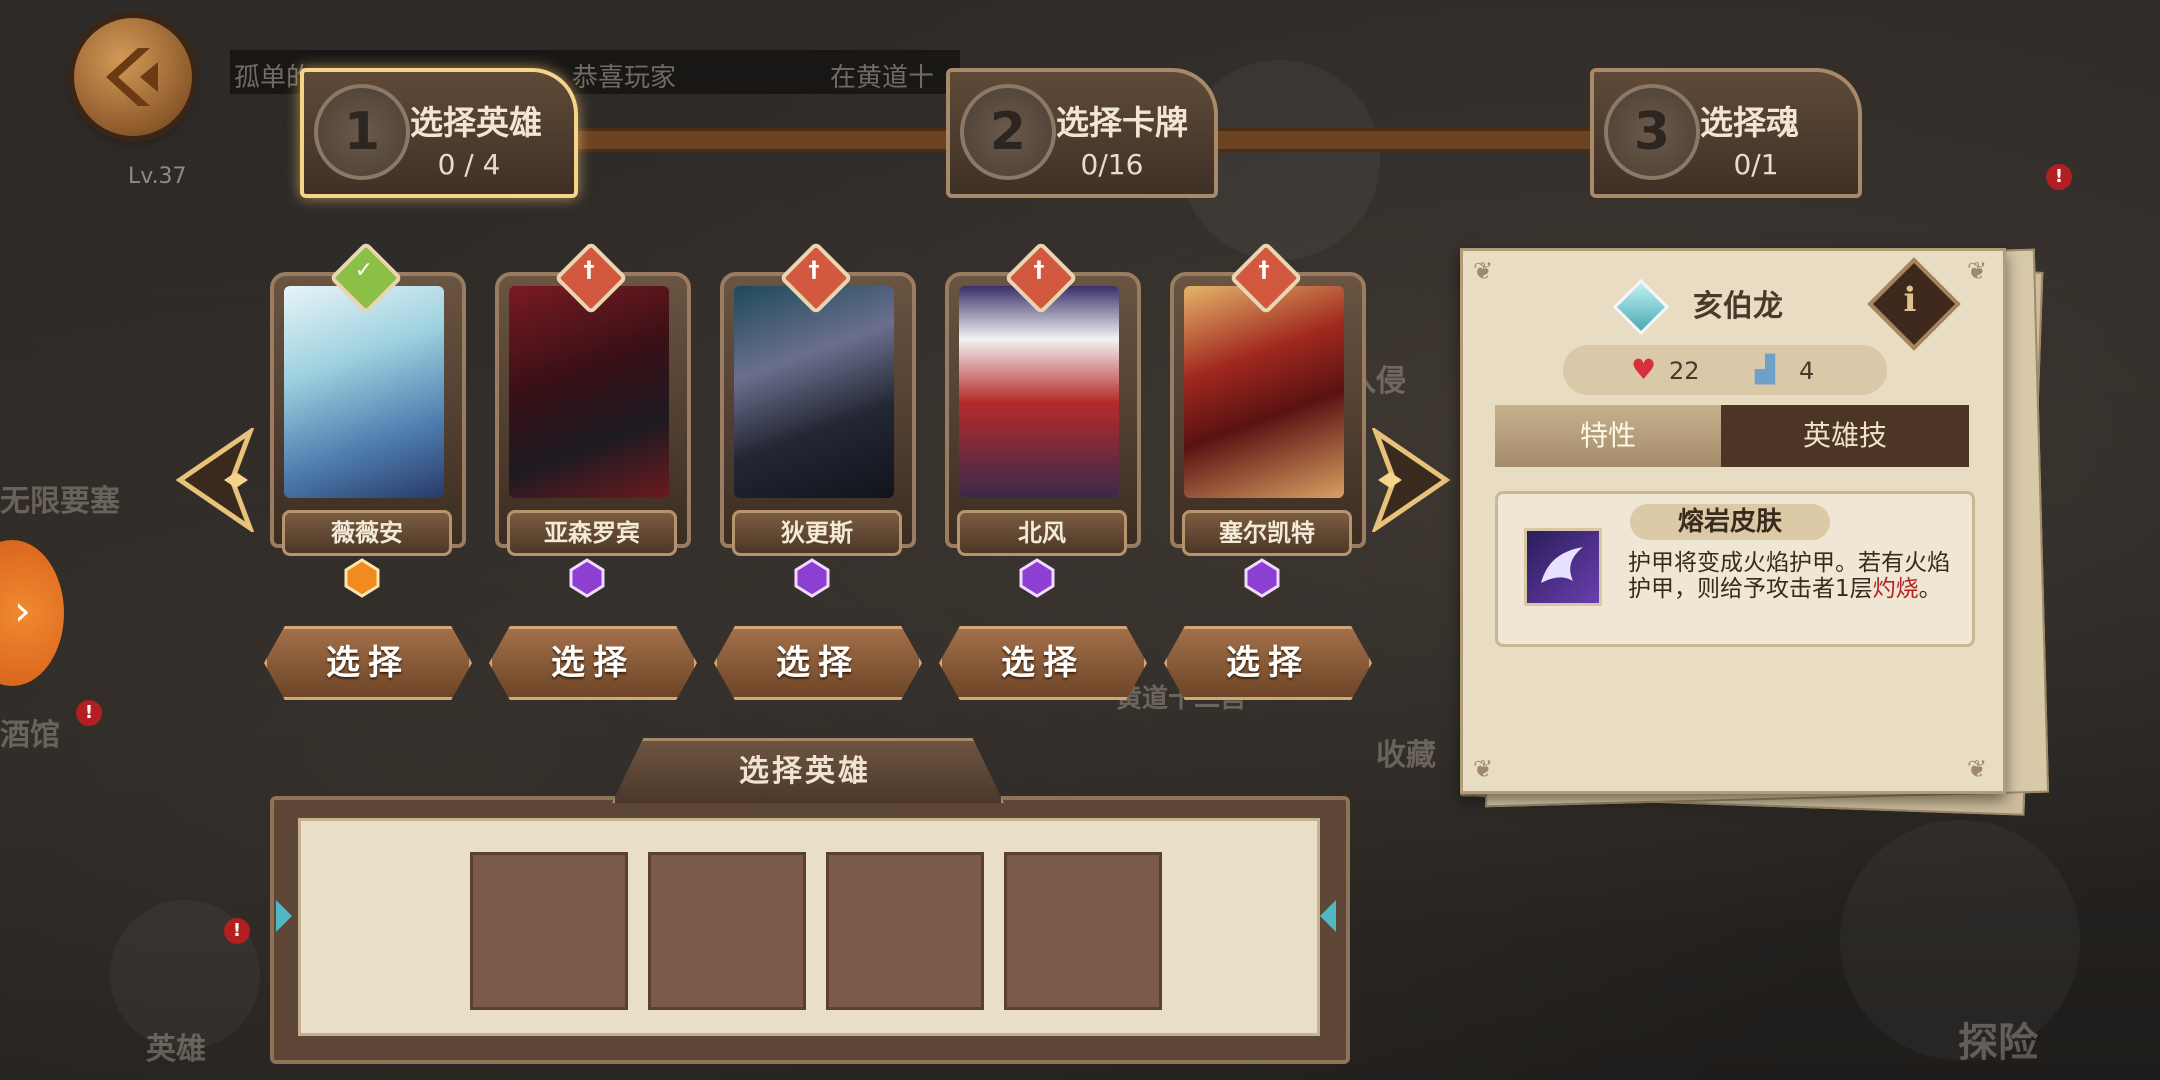 The height and width of the screenshot is (1080, 2160). What do you see at coordinates (1998, 1043) in the screenshot?
I see `bg-label-explore: 探险` at bounding box center [1998, 1043].